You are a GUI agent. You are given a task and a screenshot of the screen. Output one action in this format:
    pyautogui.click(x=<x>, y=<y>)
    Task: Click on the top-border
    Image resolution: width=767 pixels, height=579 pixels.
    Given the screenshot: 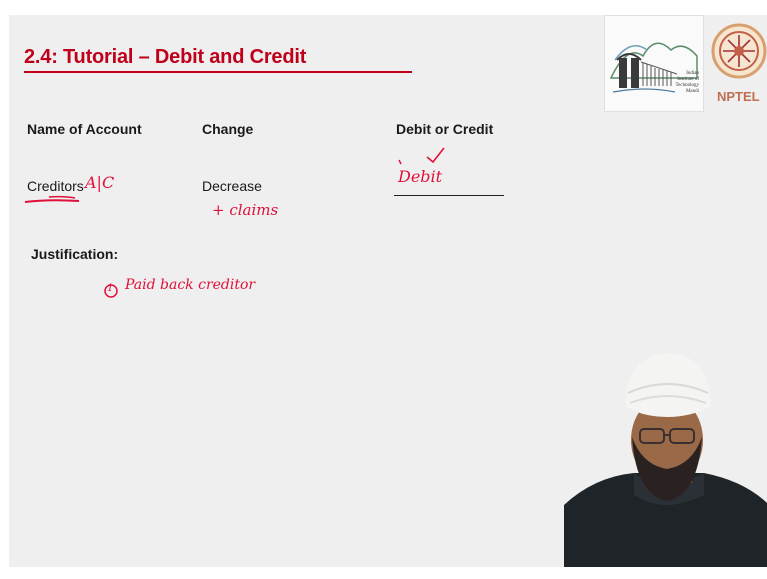 What is the action you would take?
    pyautogui.click(x=383, y=7)
    